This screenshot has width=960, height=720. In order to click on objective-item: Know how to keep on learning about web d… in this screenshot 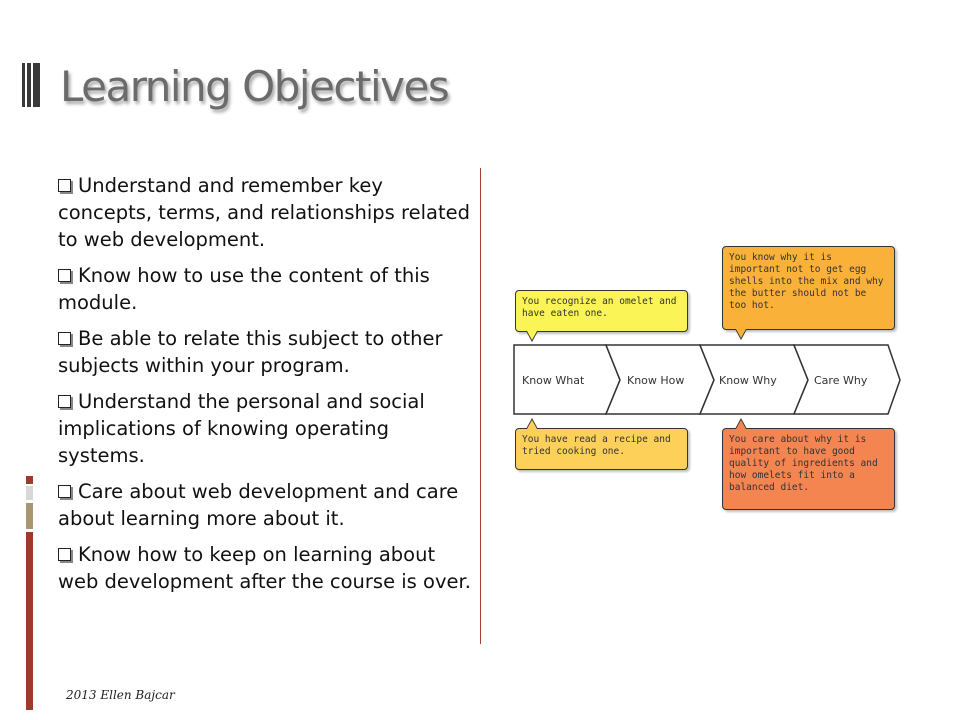, I will do `click(265, 568)`.